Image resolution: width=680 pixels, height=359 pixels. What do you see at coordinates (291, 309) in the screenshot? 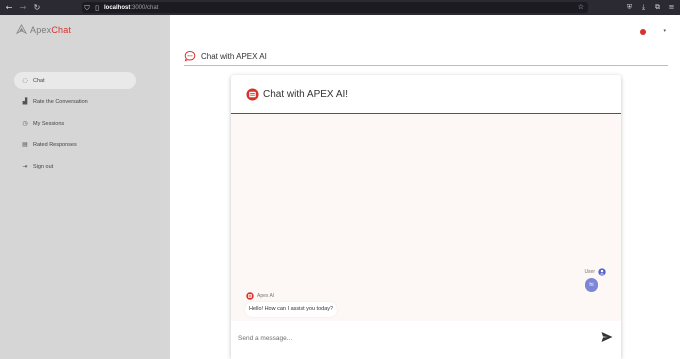
I see `ai-message-bubble: Hello! How can I assist you today?` at bounding box center [291, 309].